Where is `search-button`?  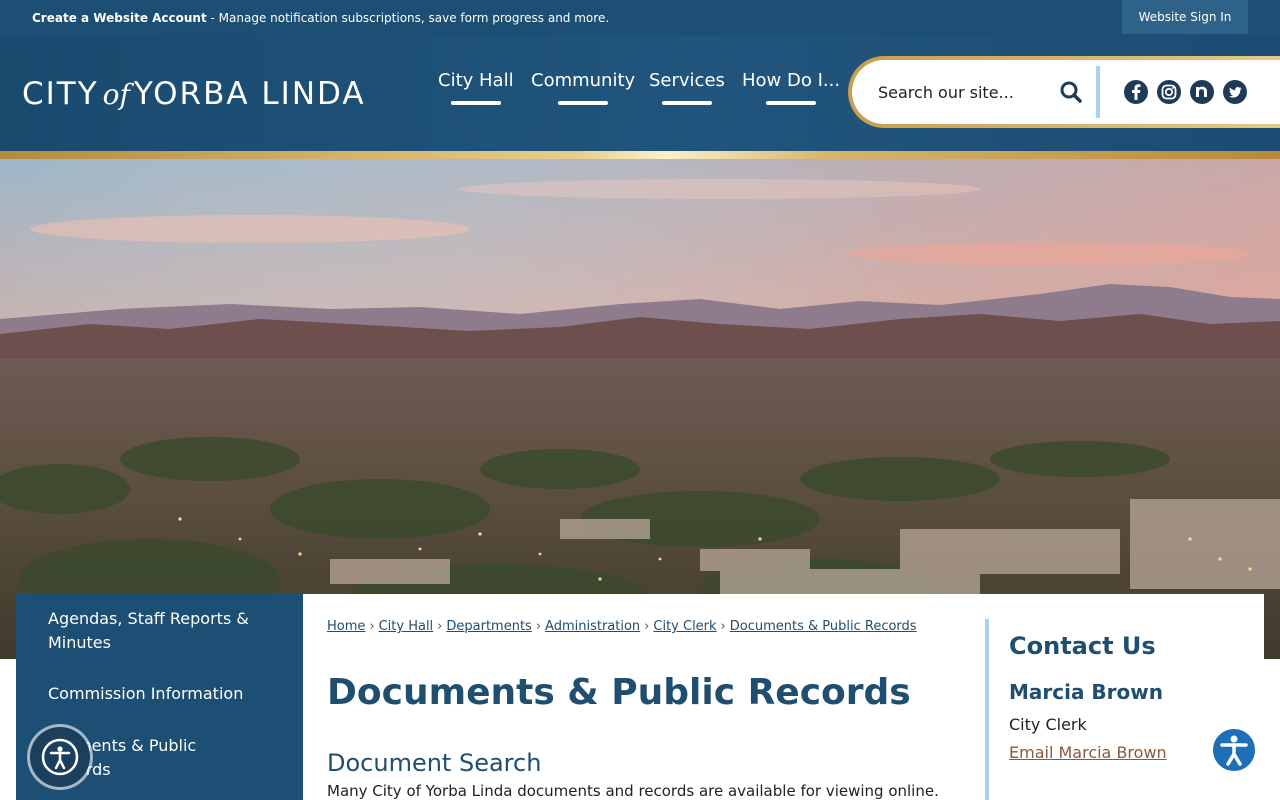
search-button is located at coordinates (1071, 92).